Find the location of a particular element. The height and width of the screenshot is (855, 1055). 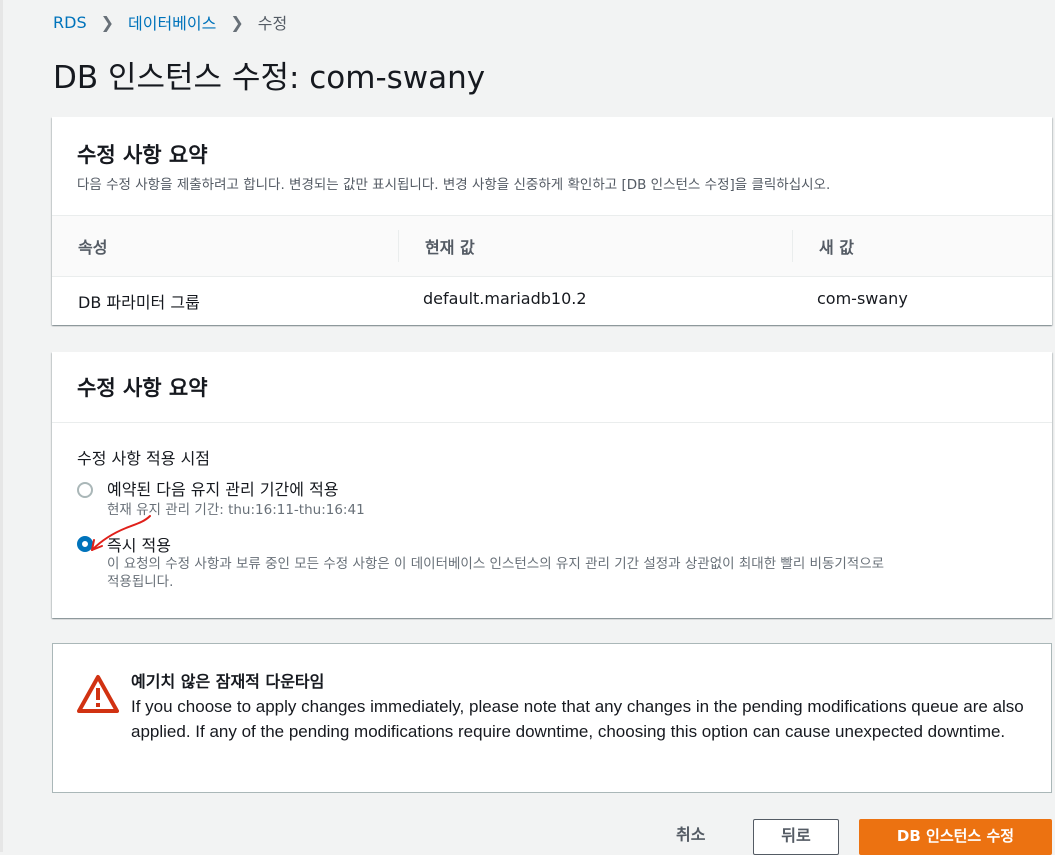

summary-title: 수정 사항 요약 is located at coordinates (142, 155).